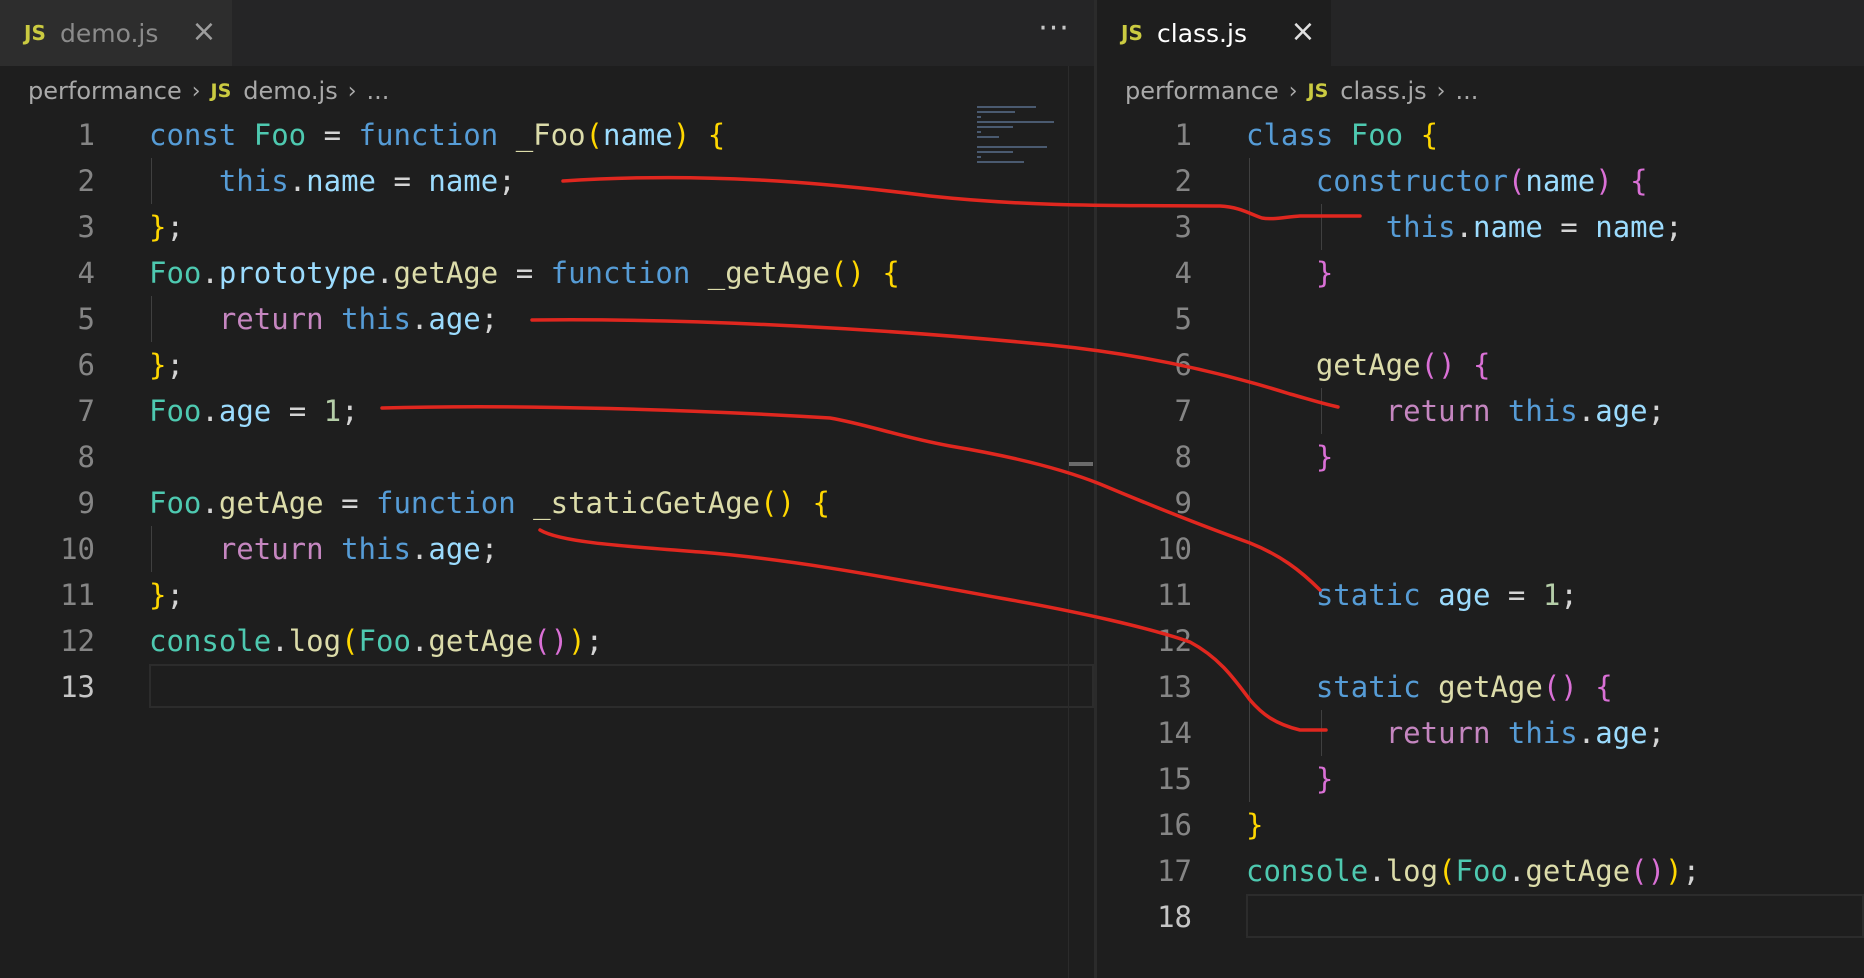 The height and width of the screenshot is (978, 1864). I want to click on code-line: 2 this.name = name;, so click(547, 181).